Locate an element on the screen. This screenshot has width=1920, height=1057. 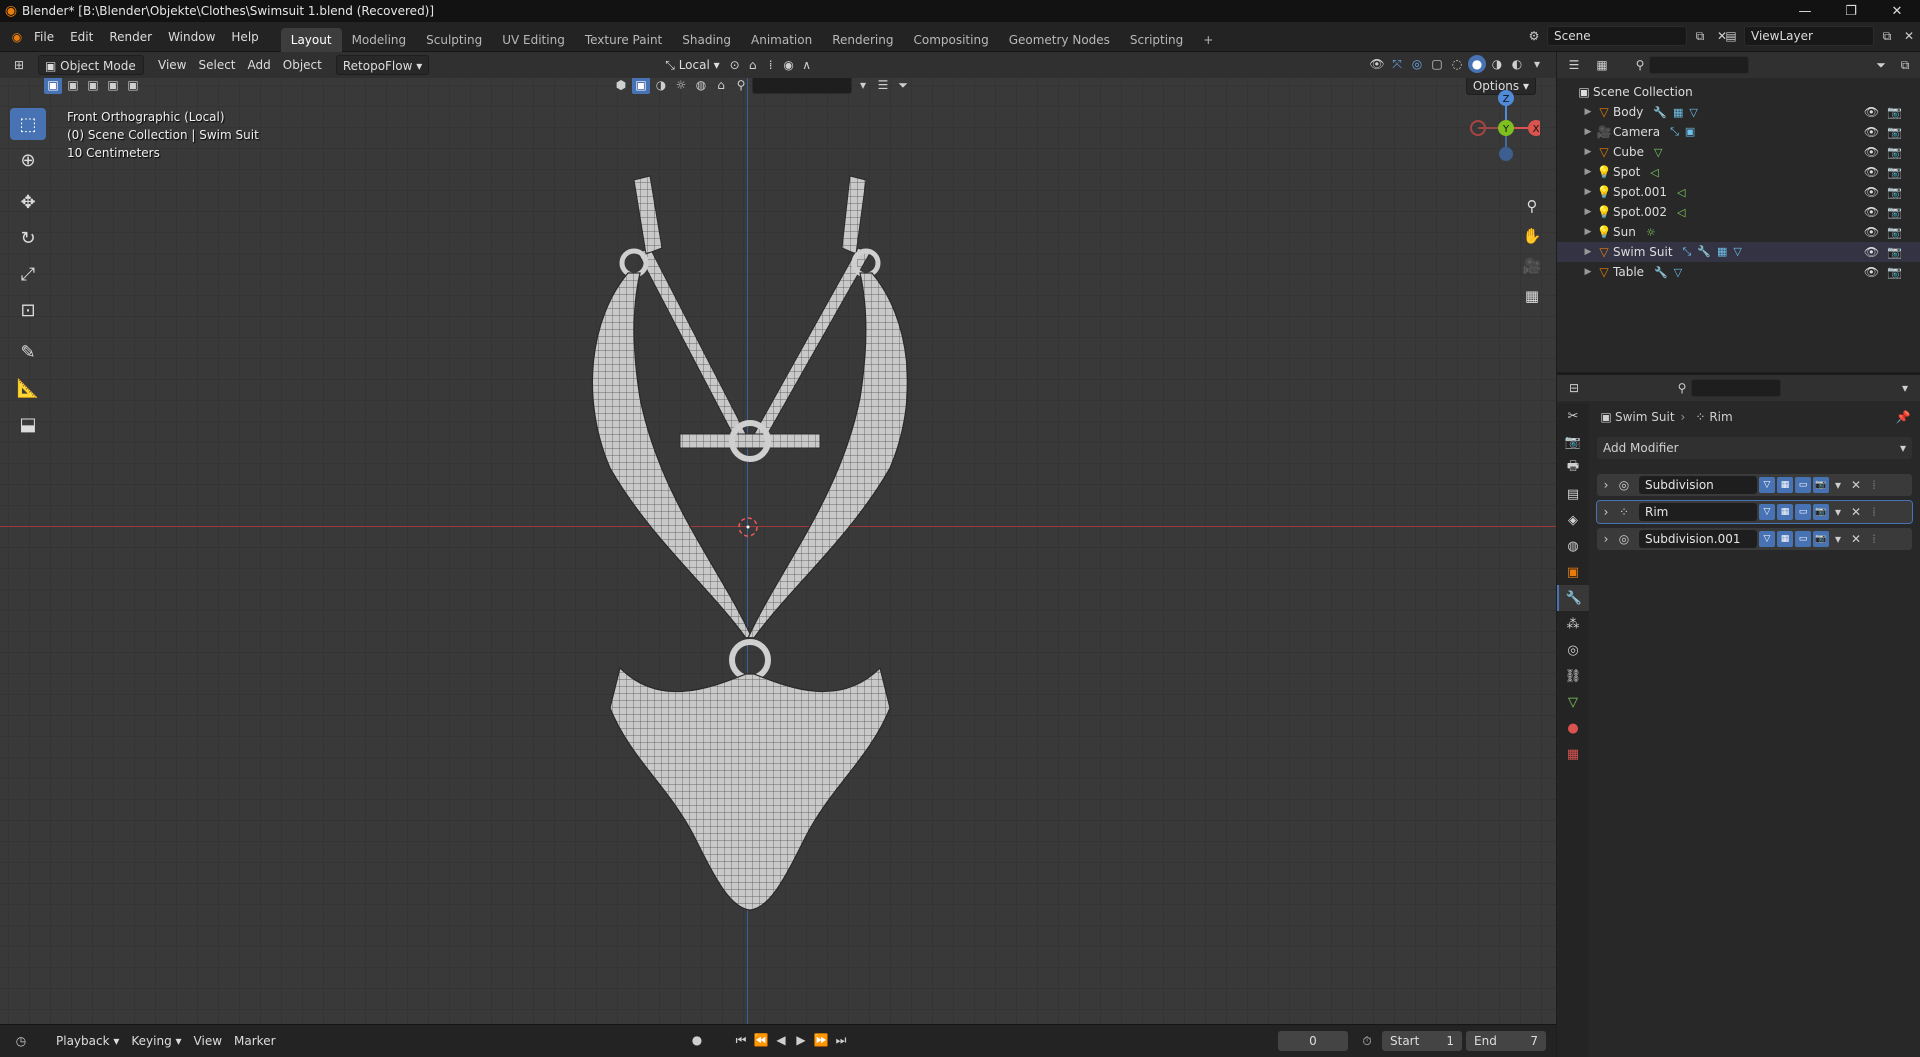
tab-layout: Layout is located at coordinates (311, 39).